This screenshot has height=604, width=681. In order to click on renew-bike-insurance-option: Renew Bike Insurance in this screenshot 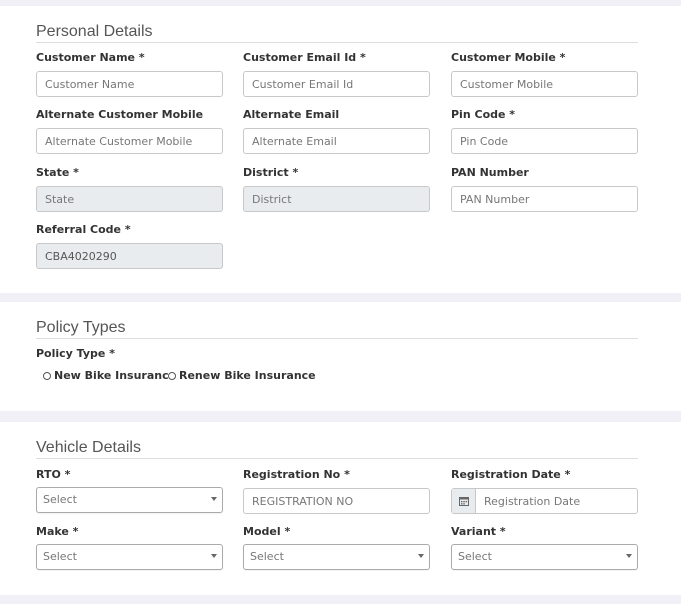, I will do `click(242, 375)`.